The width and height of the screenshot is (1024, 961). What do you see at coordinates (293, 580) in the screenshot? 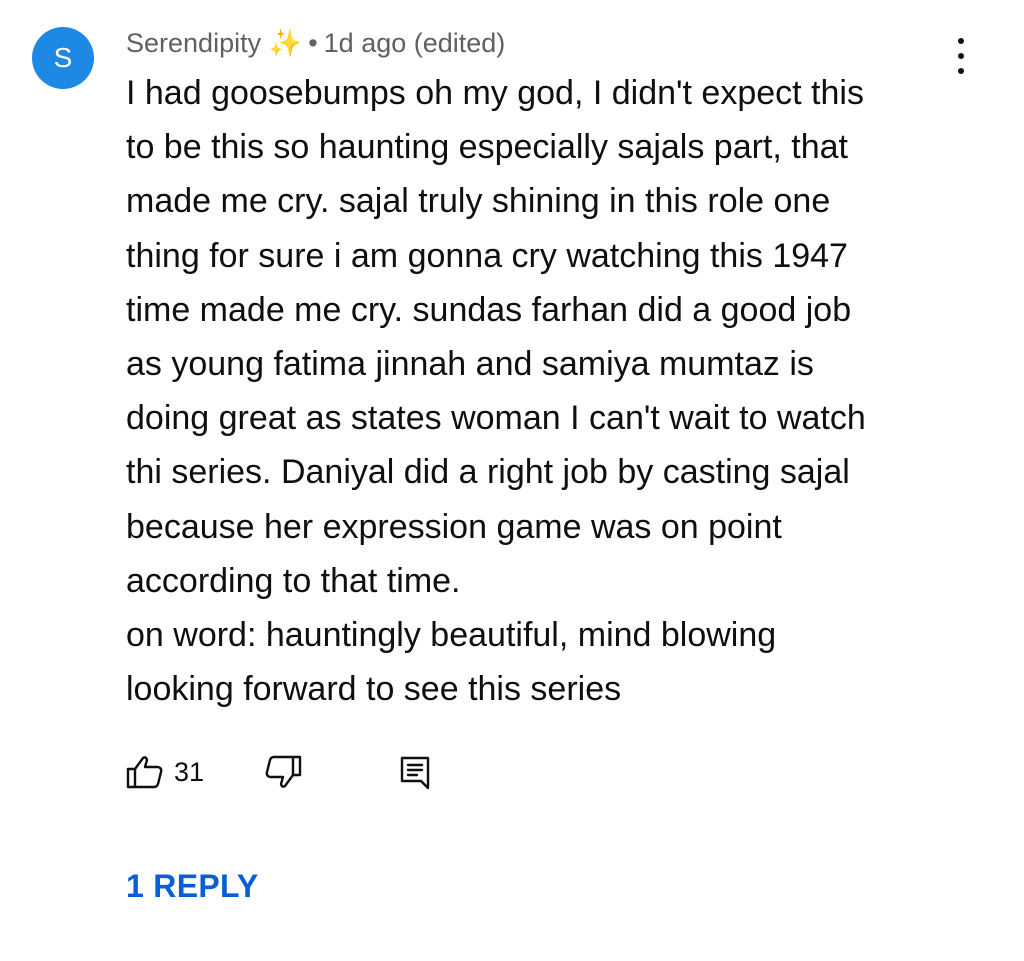
I see `comment-line: according to that time.` at bounding box center [293, 580].